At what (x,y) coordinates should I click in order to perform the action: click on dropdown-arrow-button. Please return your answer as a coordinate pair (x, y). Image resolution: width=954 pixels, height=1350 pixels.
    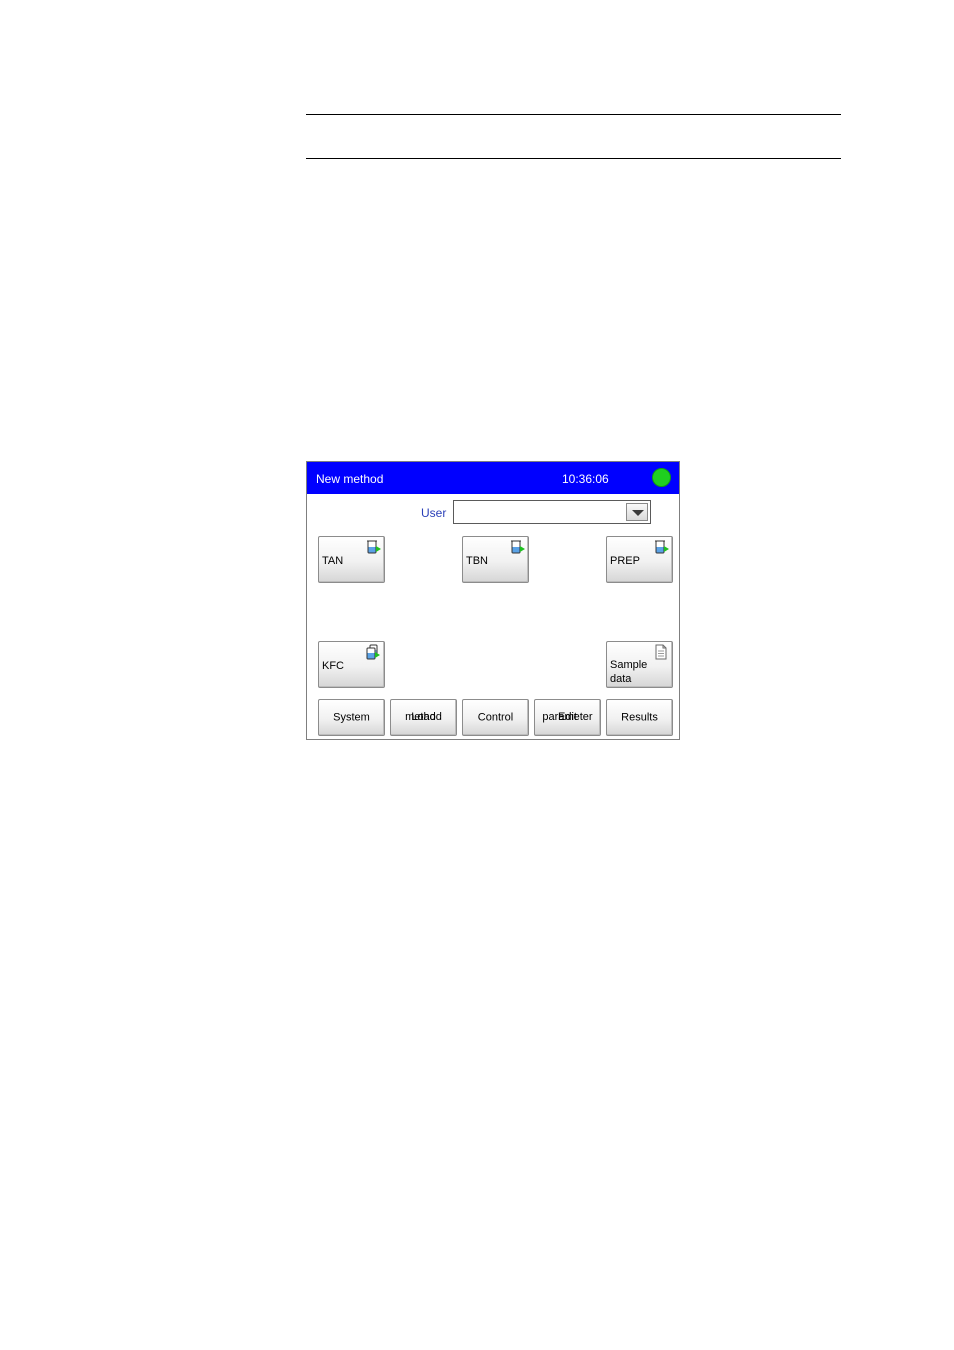
    Looking at the image, I should click on (637, 512).